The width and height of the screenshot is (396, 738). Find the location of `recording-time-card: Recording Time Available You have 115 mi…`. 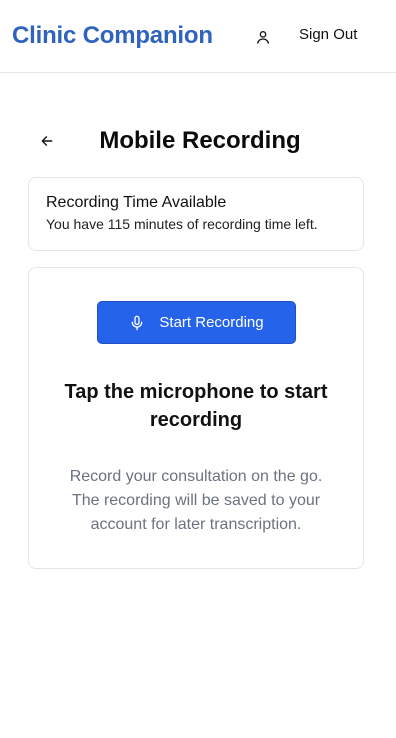

recording-time-card: Recording Time Available You have 115 mi… is located at coordinates (196, 214).